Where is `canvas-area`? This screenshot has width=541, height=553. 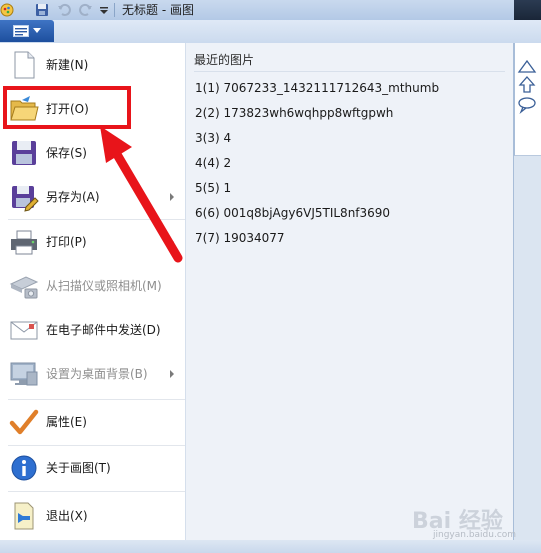 canvas-area is located at coordinates (527, 348).